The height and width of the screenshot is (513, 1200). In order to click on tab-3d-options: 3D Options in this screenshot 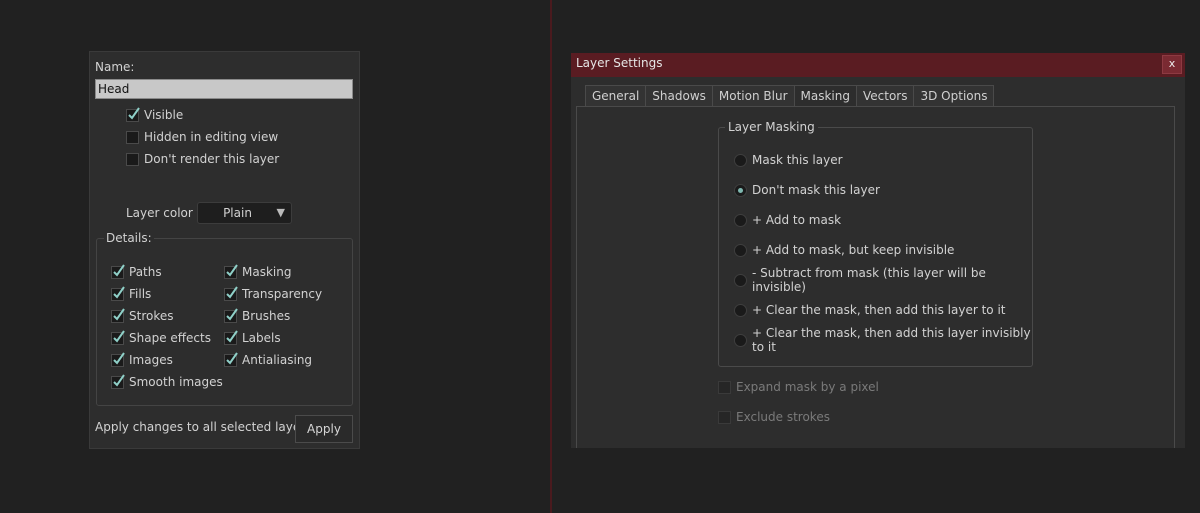, I will do `click(954, 95)`.